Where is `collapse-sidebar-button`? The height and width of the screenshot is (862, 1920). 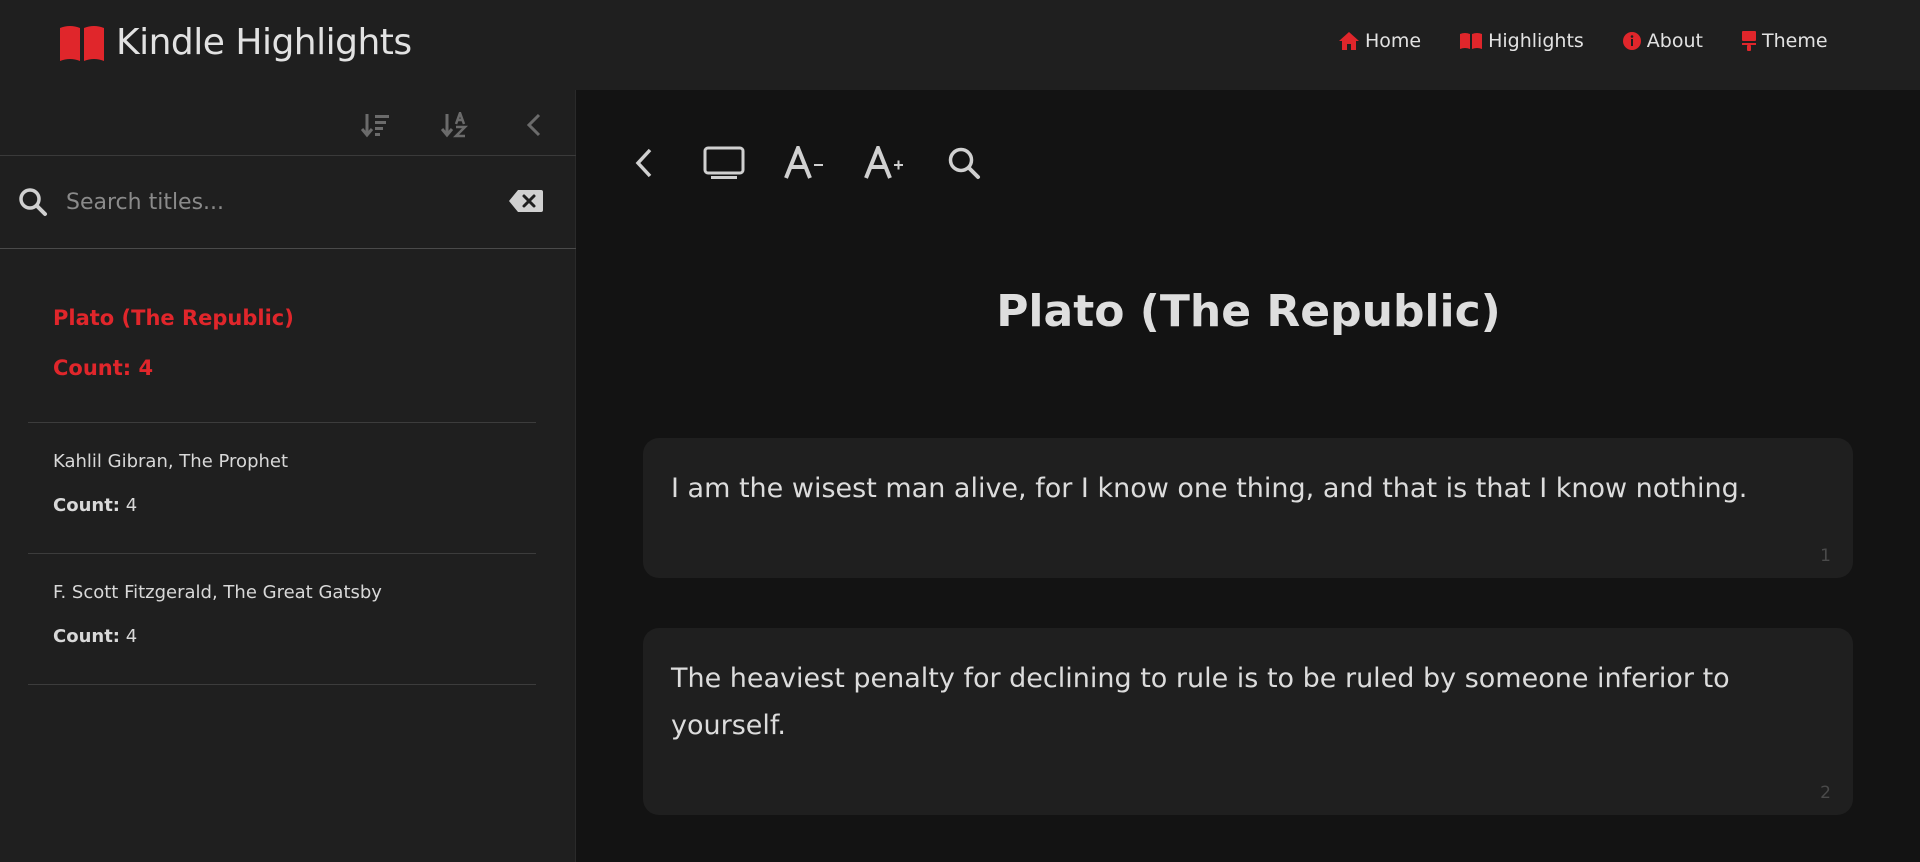 collapse-sidebar-button is located at coordinates (534, 125).